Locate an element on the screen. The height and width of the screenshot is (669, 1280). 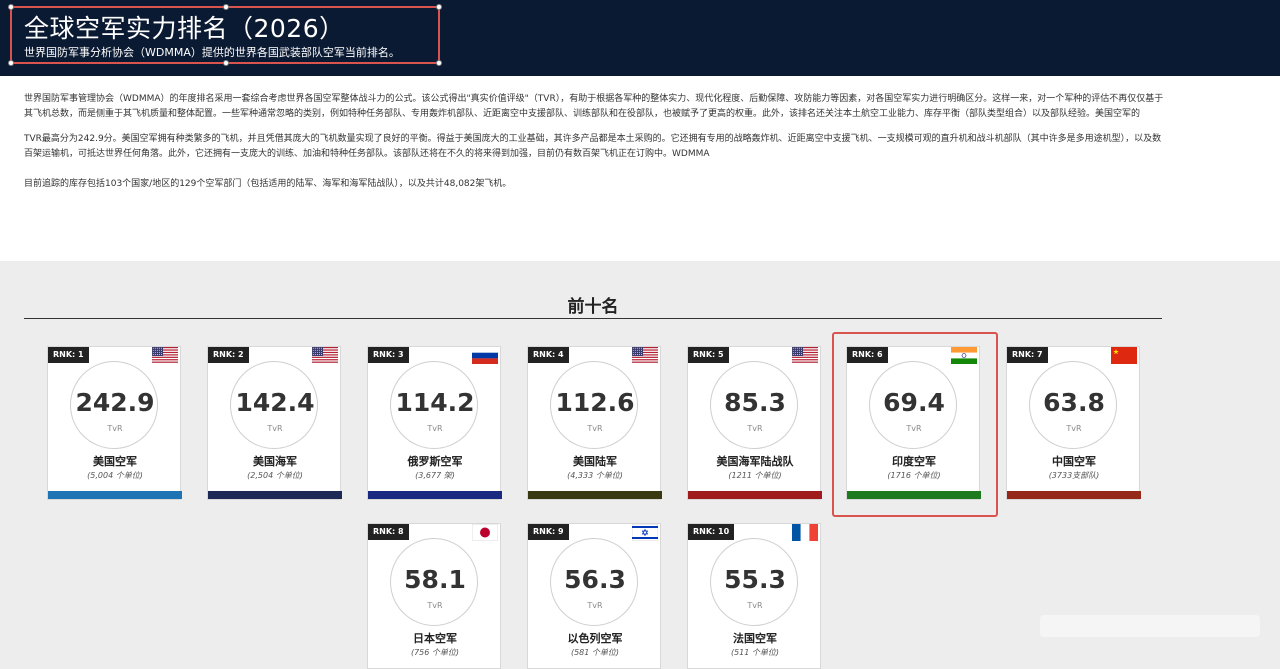
score-circle: 114.2 TvR is located at coordinates (434, 405).